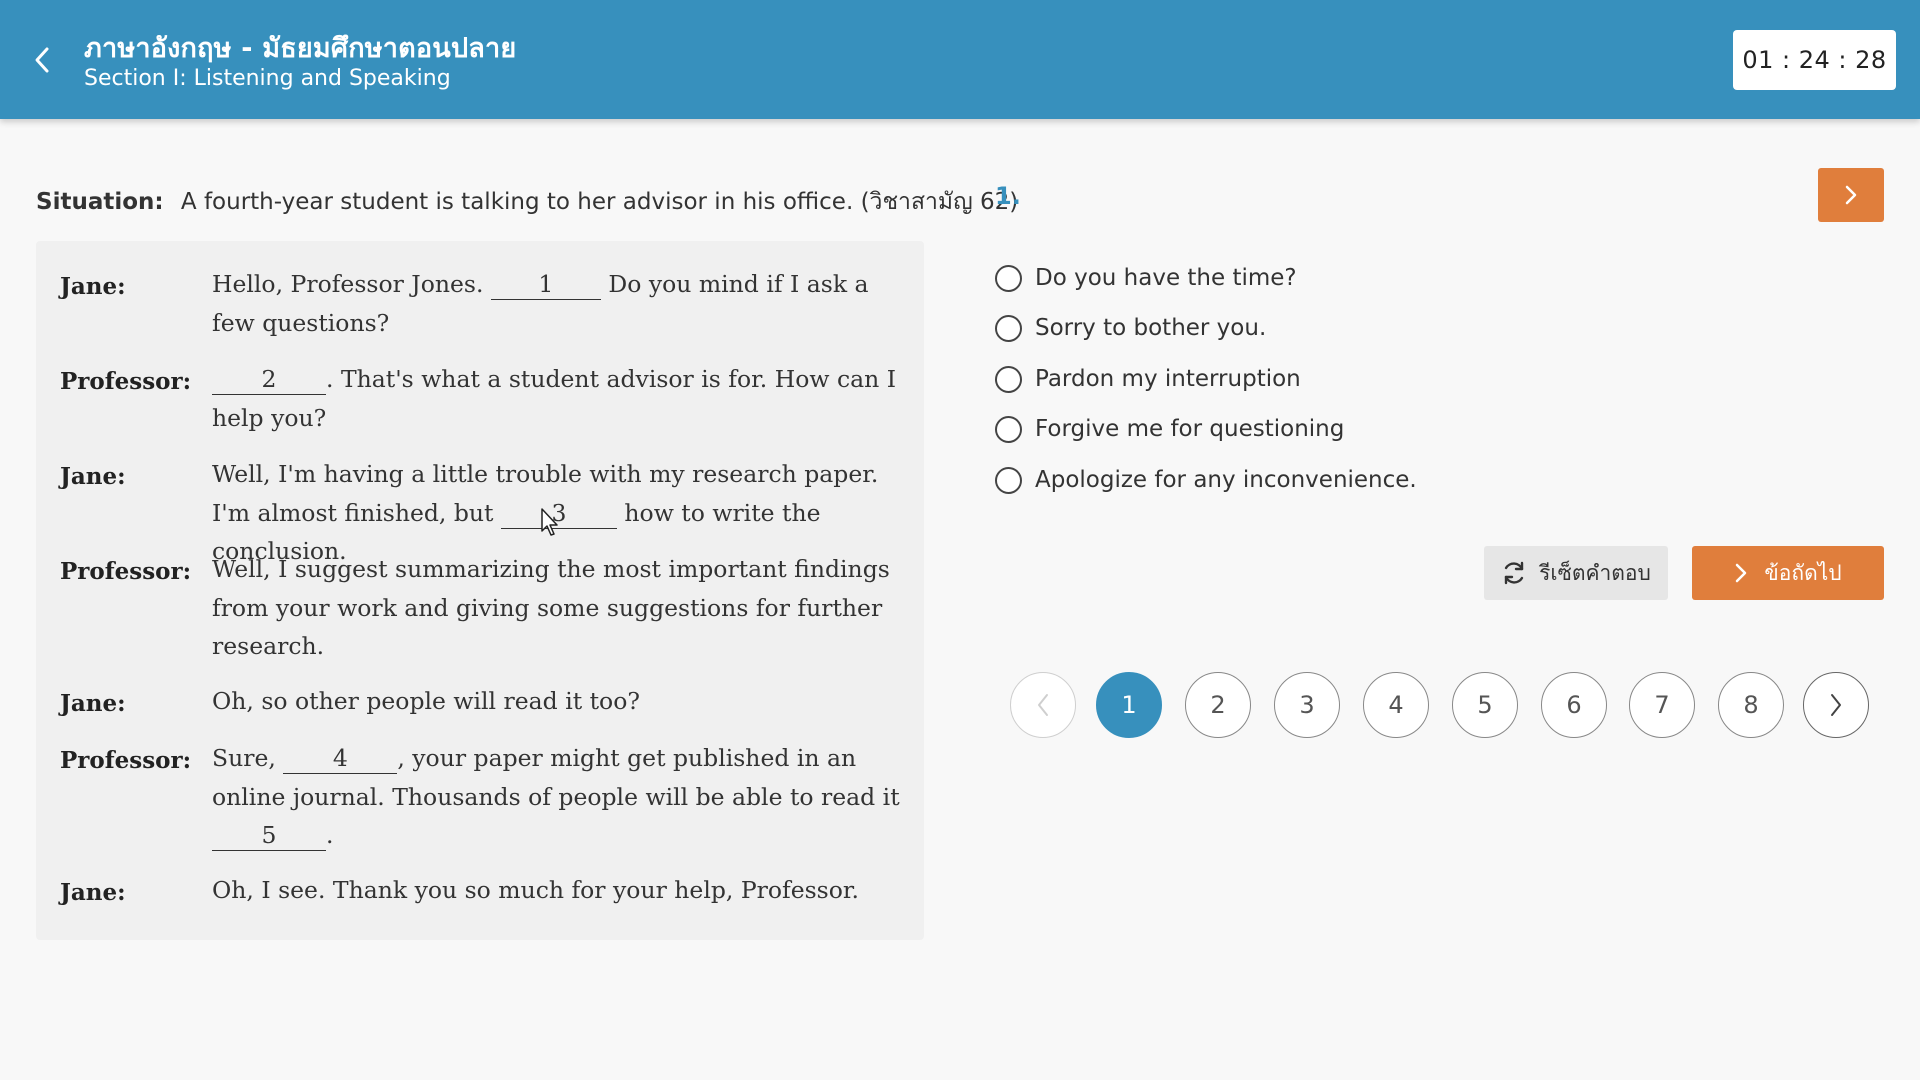  Describe the element at coordinates (1803, 572) in the screenshot. I see `next-label: ข้อถัดไป` at that location.